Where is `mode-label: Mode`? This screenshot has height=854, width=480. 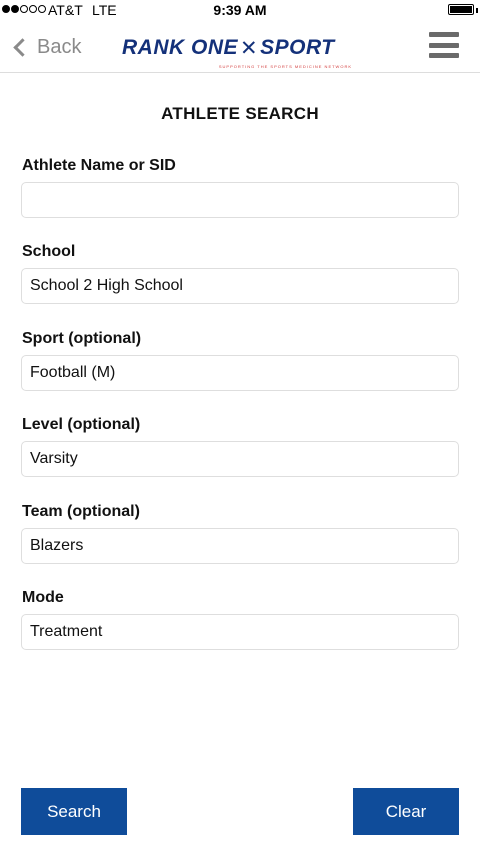 mode-label: Mode is located at coordinates (43, 597).